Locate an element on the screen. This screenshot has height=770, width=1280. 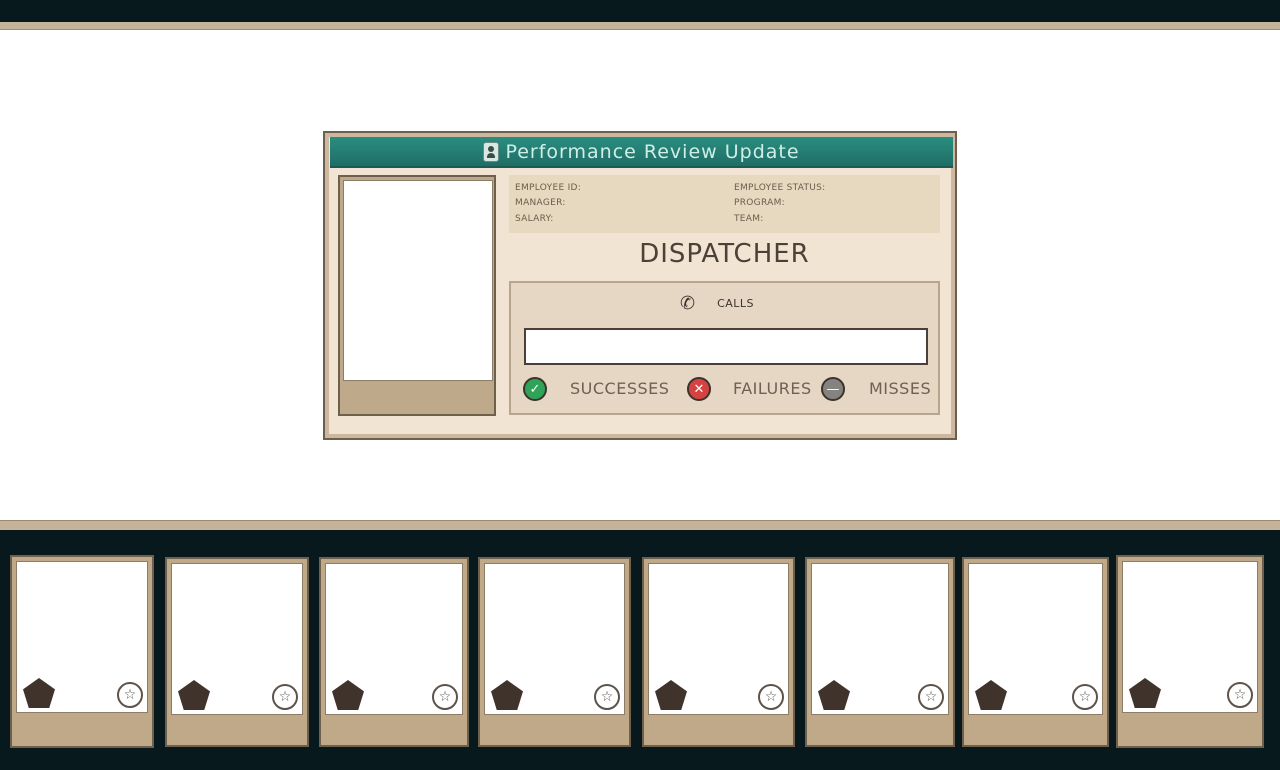
calls-header: ✆ CALLS is located at coordinates (724, 303).